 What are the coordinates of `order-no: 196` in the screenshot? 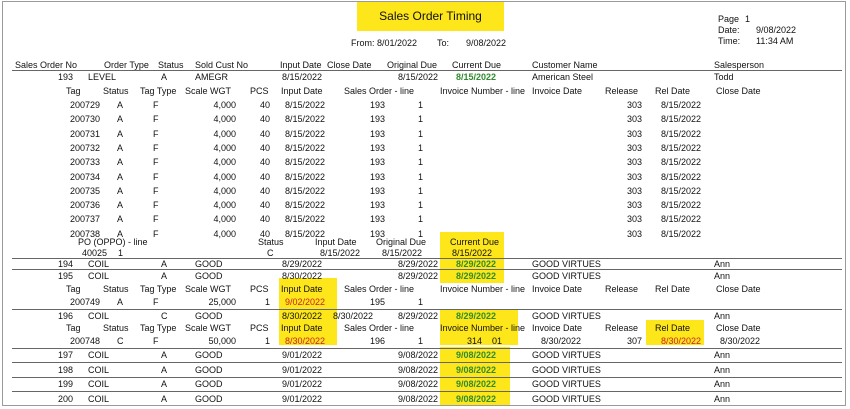 It's located at (65, 316).